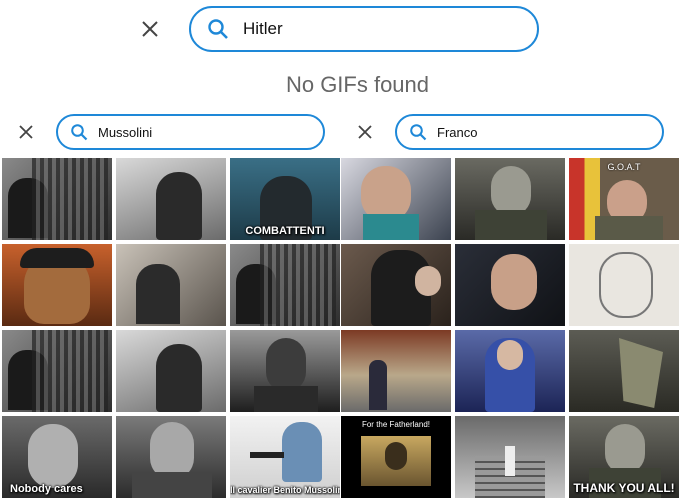 The height and width of the screenshot is (500, 679). I want to click on gif-thumbnail: Il cavalier Benito Mussolini, so click(285, 457).